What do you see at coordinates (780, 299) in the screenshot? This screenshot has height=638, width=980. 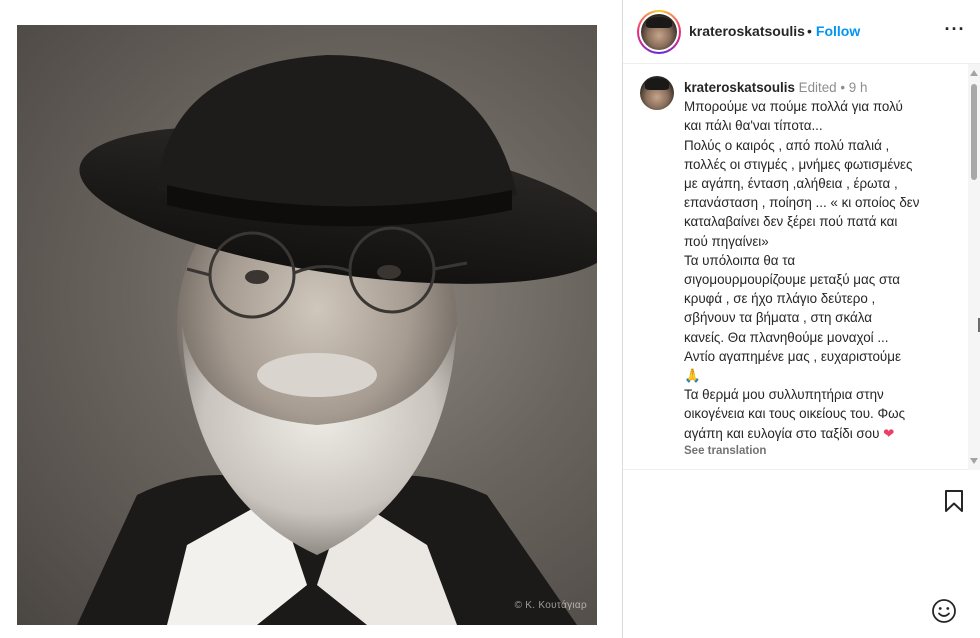 I see `caption-line: κρυφά , σε ήχο πλάγιο δεύτερο ,` at bounding box center [780, 299].